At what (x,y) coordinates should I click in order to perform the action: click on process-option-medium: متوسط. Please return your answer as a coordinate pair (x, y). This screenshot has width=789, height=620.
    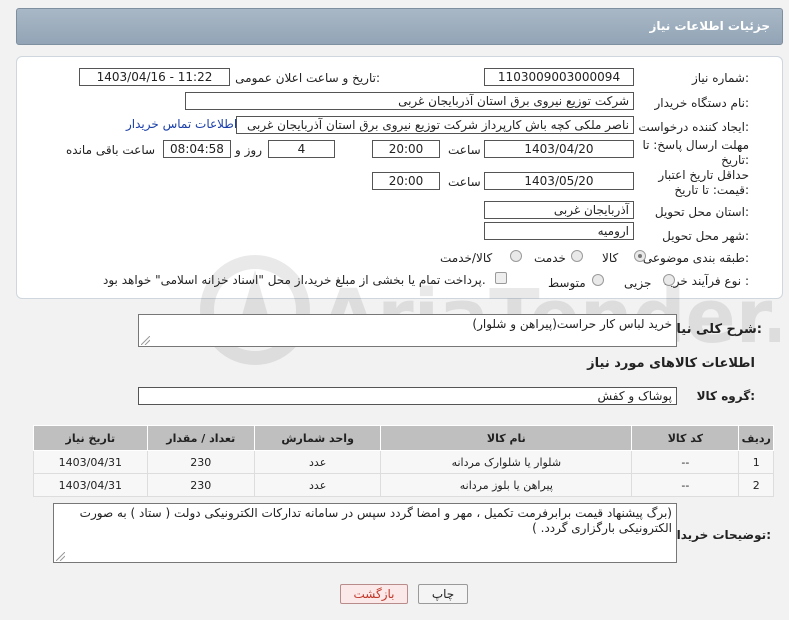
    Looking at the image, I should click on (567, 283).